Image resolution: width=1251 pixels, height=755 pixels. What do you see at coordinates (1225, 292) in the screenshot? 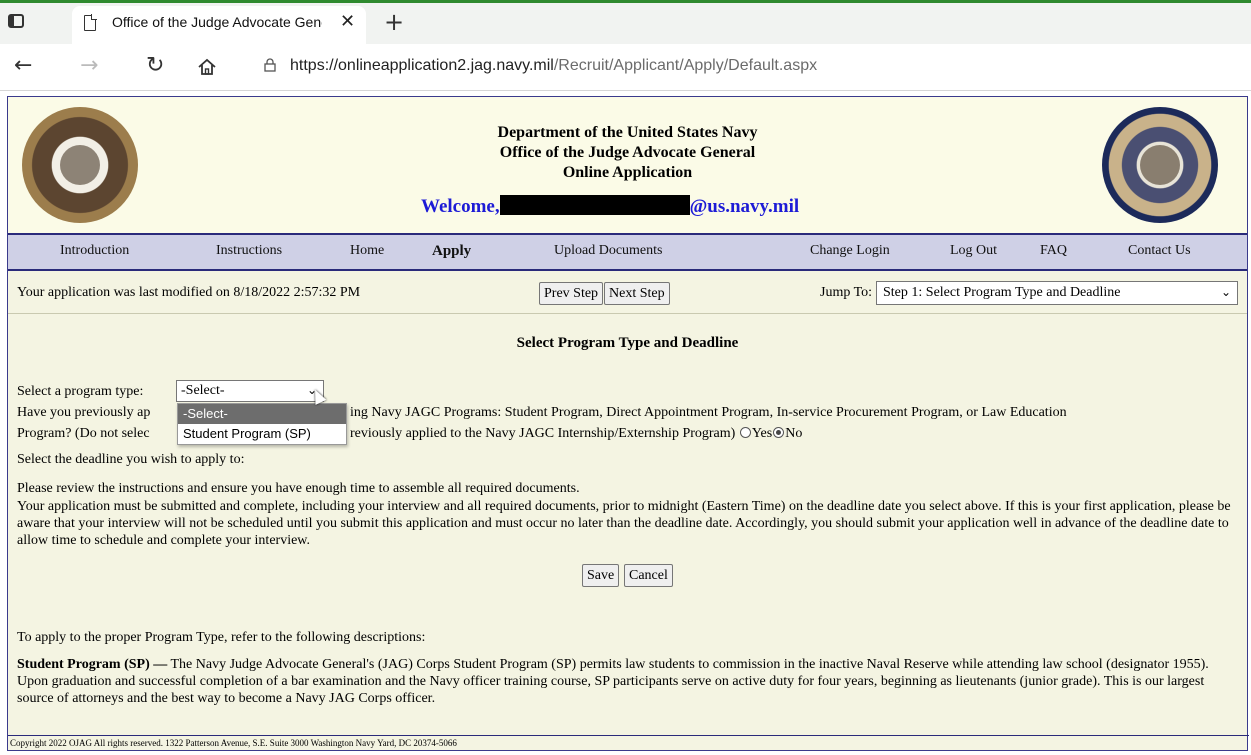
I see `chevron-down-icon: ⌄` at bounding box center [1225, 292].